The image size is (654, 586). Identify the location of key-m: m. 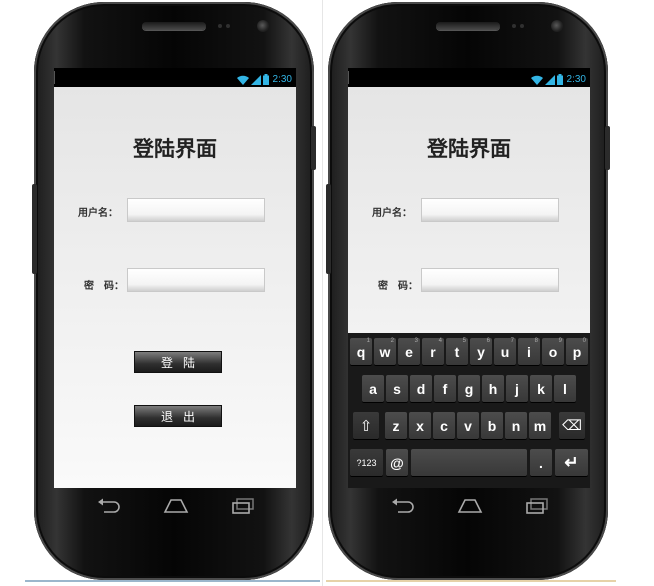
(540, 425).